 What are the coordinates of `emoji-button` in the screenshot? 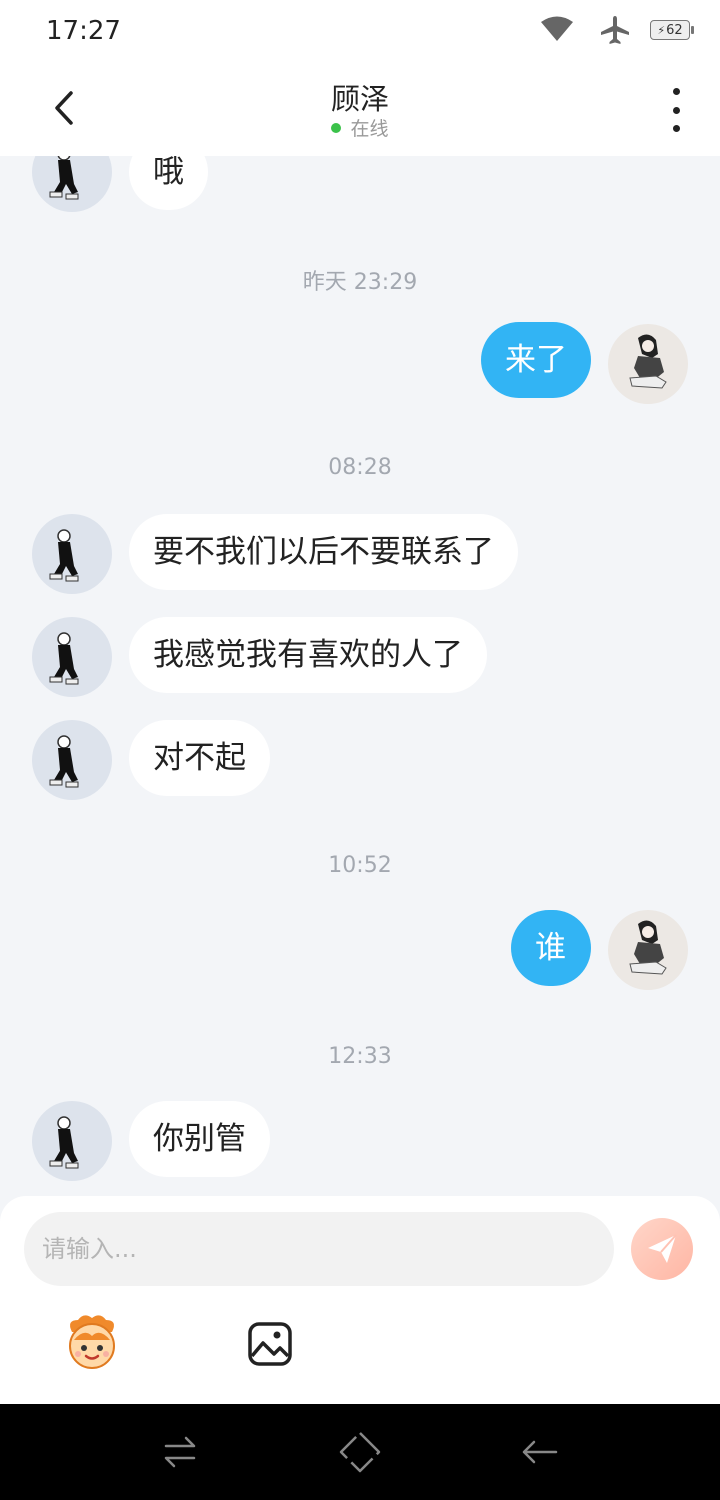 It's located at (92, 1342).